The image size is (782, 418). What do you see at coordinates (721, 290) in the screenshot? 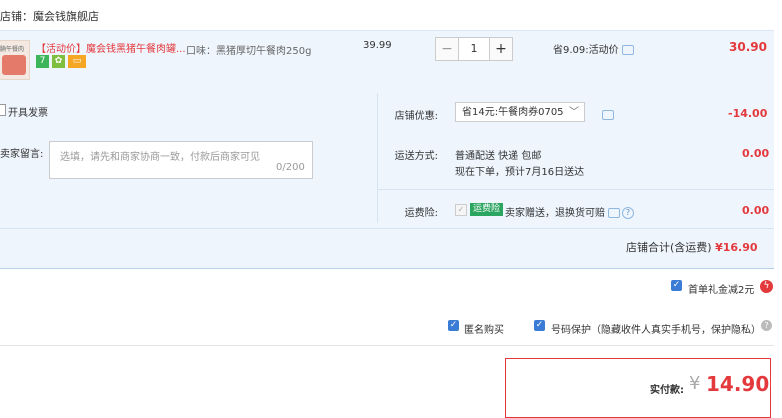
I see `gift-label: 首单礼金减2元` at bounding box center [721, 290].